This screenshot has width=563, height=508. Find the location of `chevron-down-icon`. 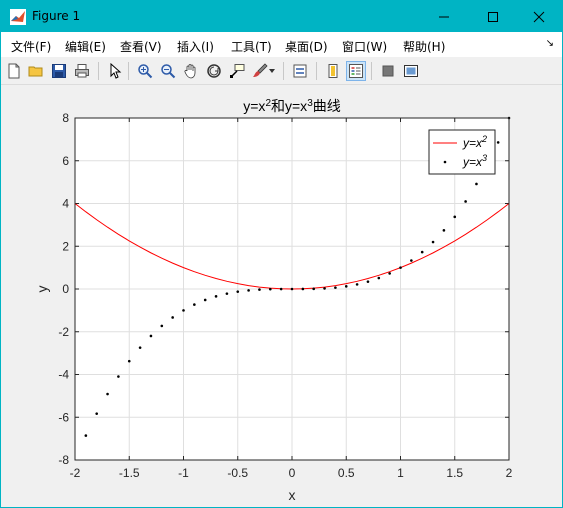

chevron-down-icon is located at coordinates (272, 71).